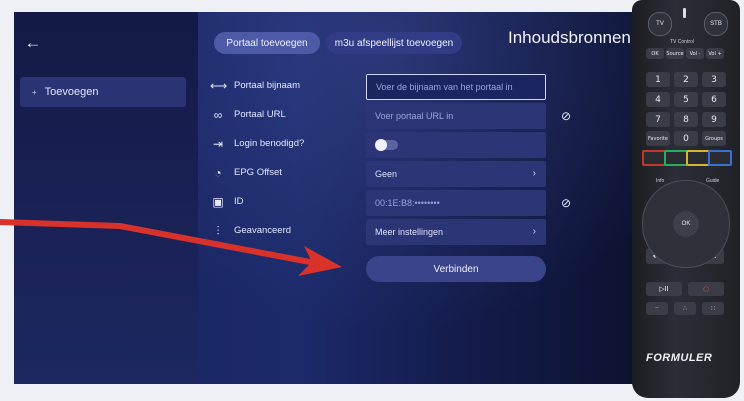 The height and width of the screenshot is (401, 744). I want to click on led-indicator, so click(684, 13).